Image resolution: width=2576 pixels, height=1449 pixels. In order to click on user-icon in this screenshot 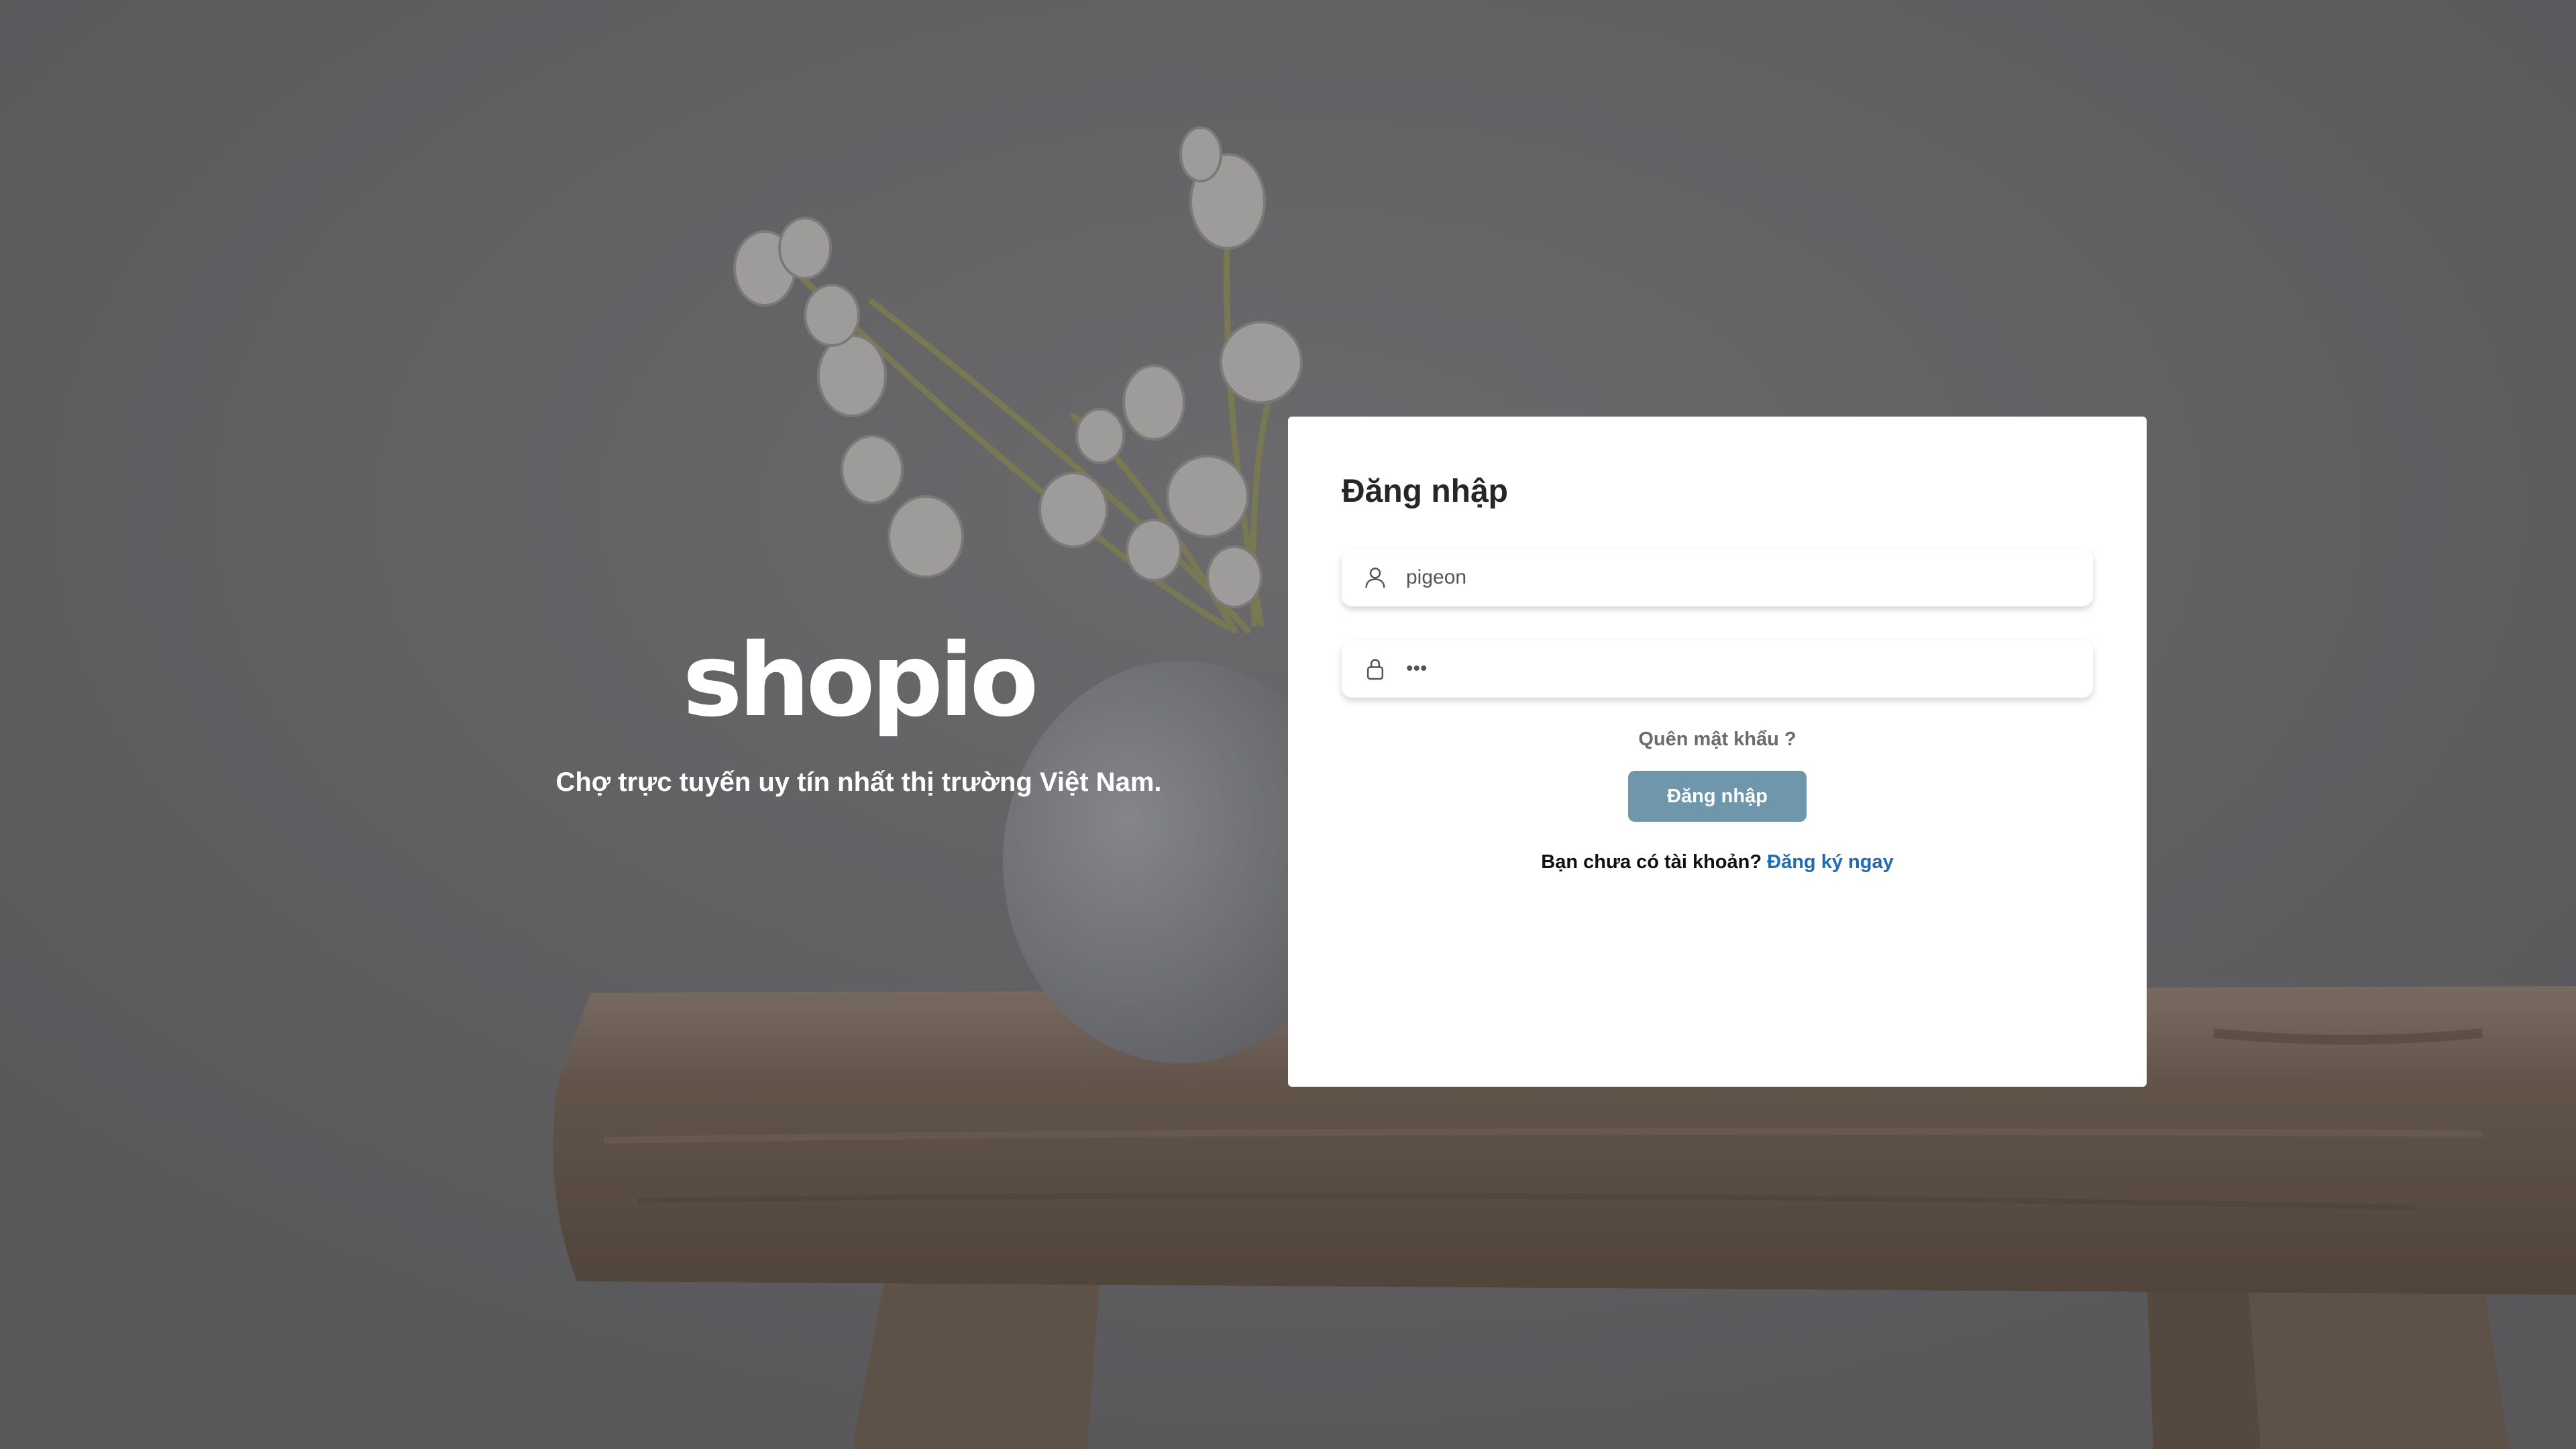, I will do `click(1375, 578)`.